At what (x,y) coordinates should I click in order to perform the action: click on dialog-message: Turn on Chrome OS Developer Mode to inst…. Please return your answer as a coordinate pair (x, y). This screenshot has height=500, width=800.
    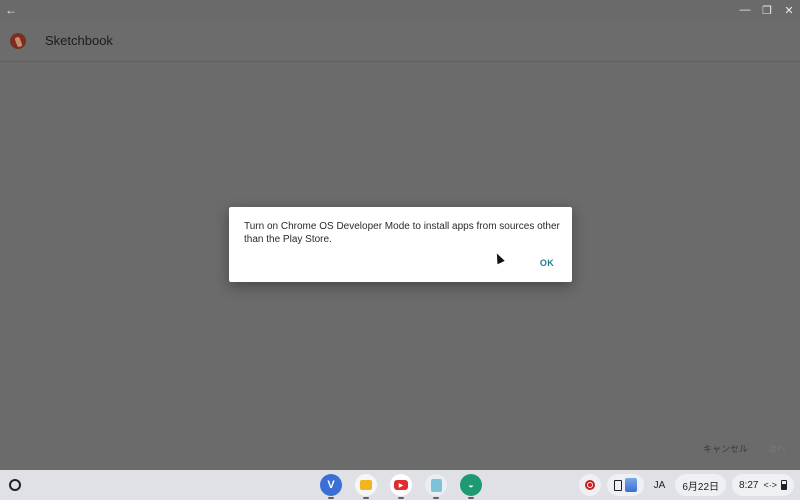
    Looking at the image, I should click on (402, 233).